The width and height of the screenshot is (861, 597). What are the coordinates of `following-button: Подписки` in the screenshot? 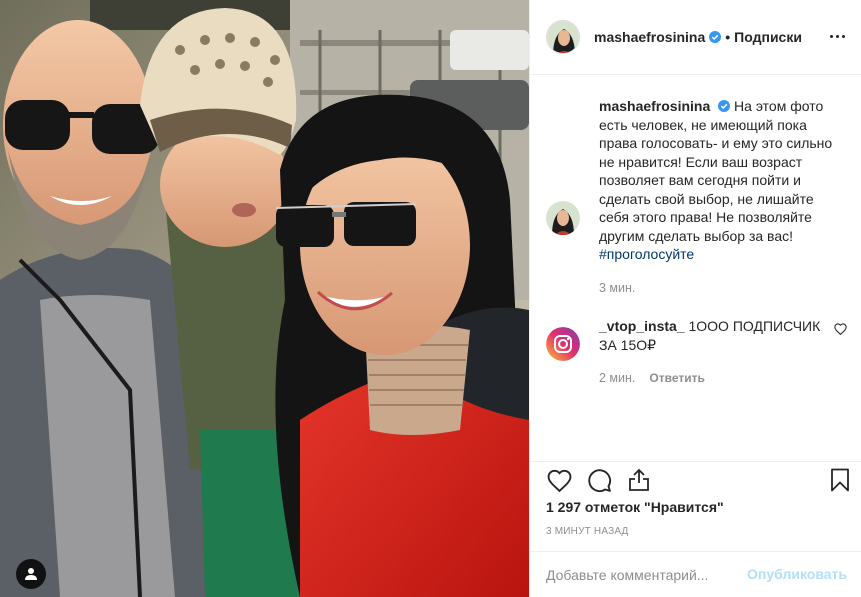 It's located at (768, 37).